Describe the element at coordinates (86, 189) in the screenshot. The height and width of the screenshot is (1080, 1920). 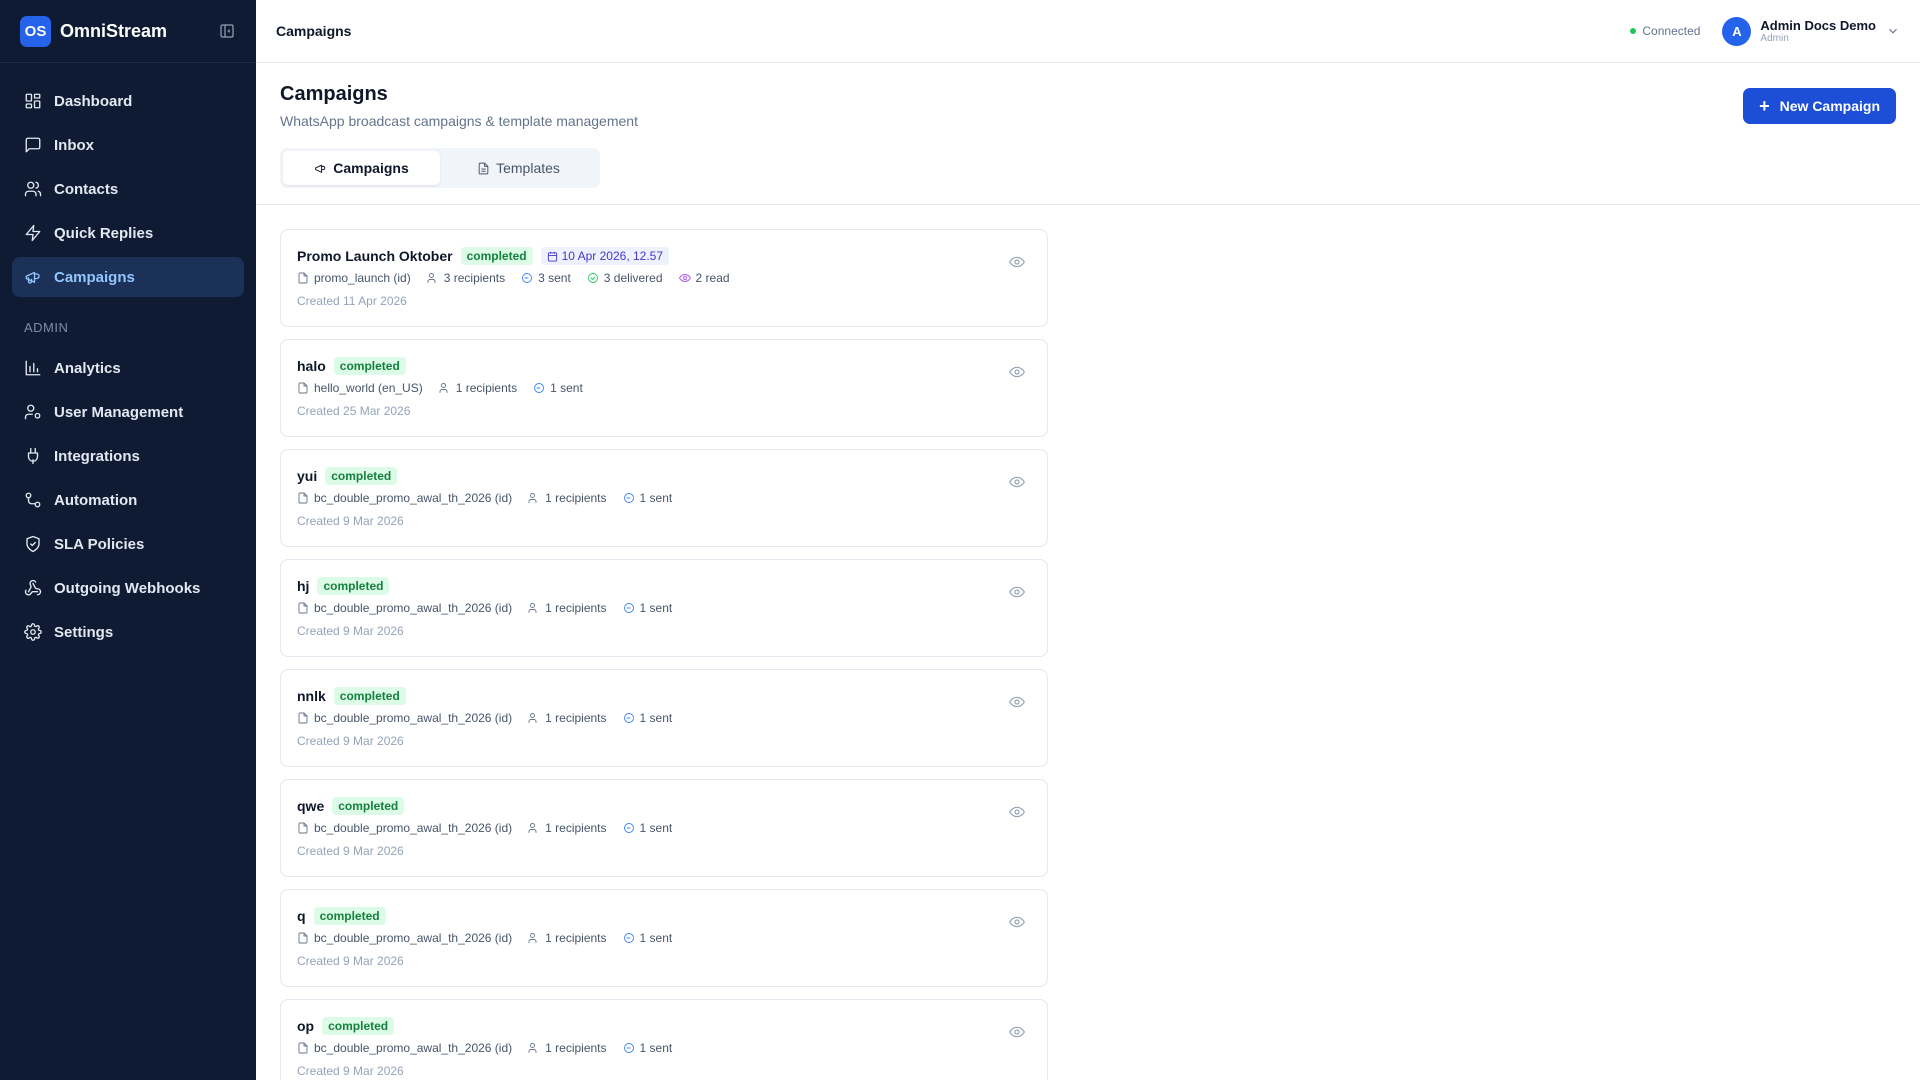
I see `sidebar-item-label: Contacts` at that location.